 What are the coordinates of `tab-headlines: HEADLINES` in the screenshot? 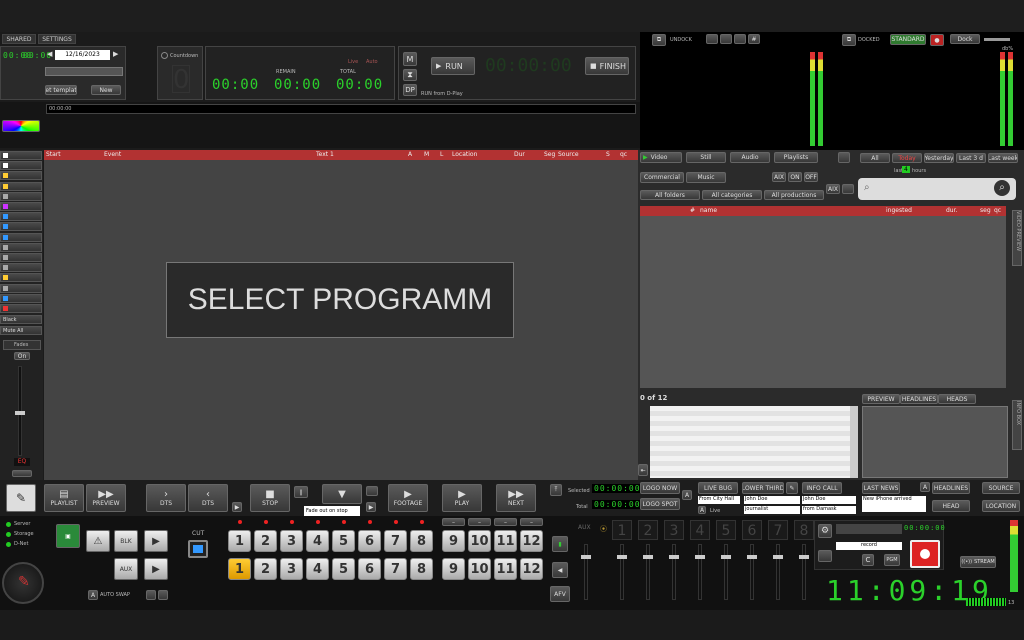 It's located at (919, 399).